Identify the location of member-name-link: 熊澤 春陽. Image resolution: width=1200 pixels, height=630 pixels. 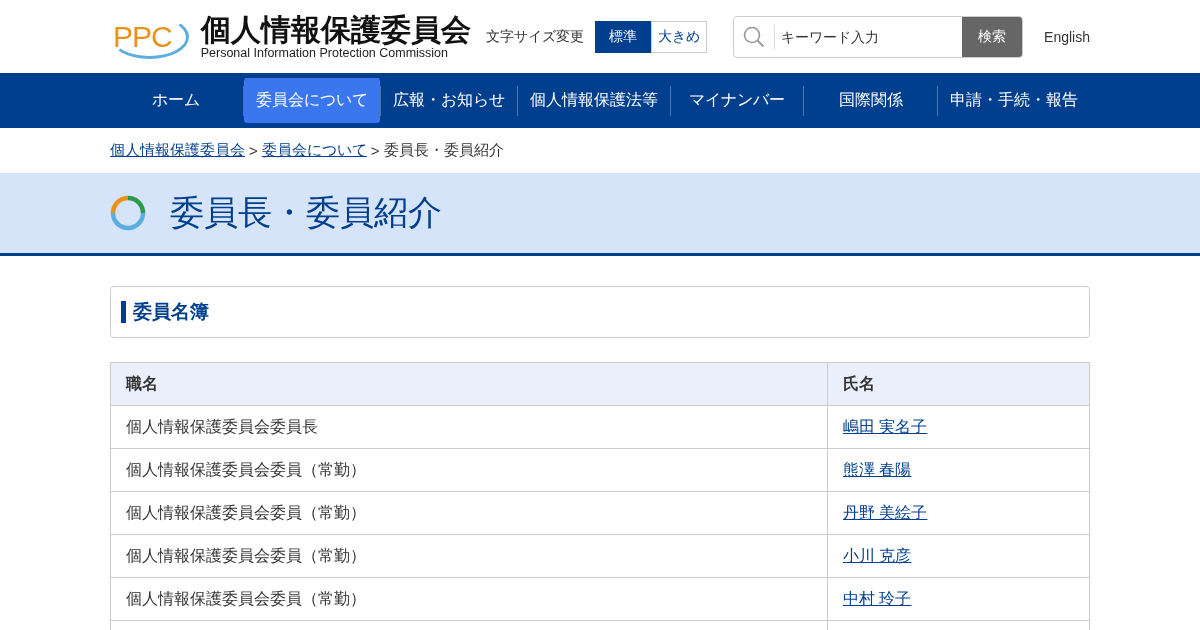
(877, 469).